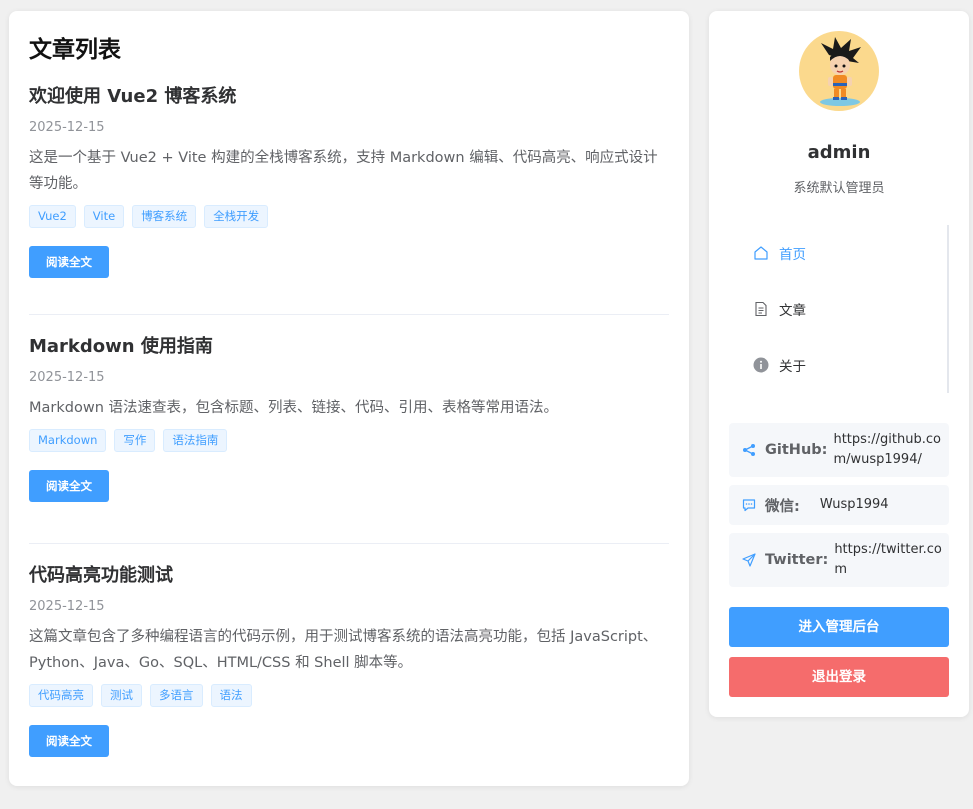  Describe the element at coordinates (749, 560) in the screenshot. I see `send-icon` at that location.